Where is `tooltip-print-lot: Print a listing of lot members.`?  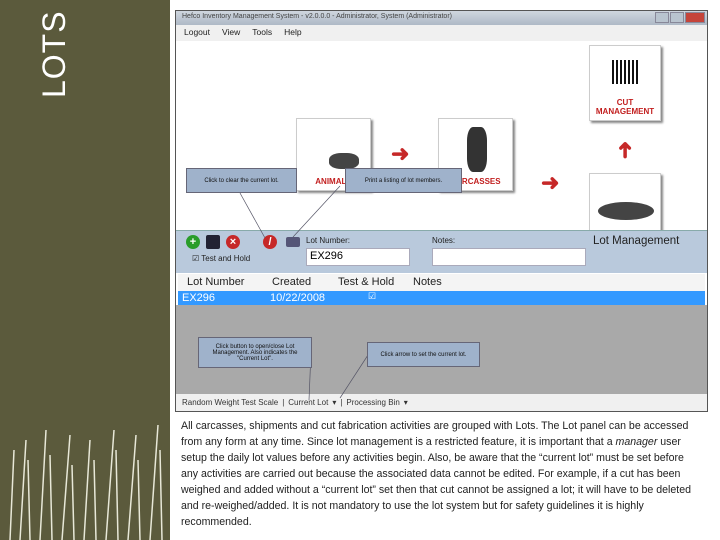
tooltip-print-lot: Print a listing of lot members. is located at coordinates (403, 180).